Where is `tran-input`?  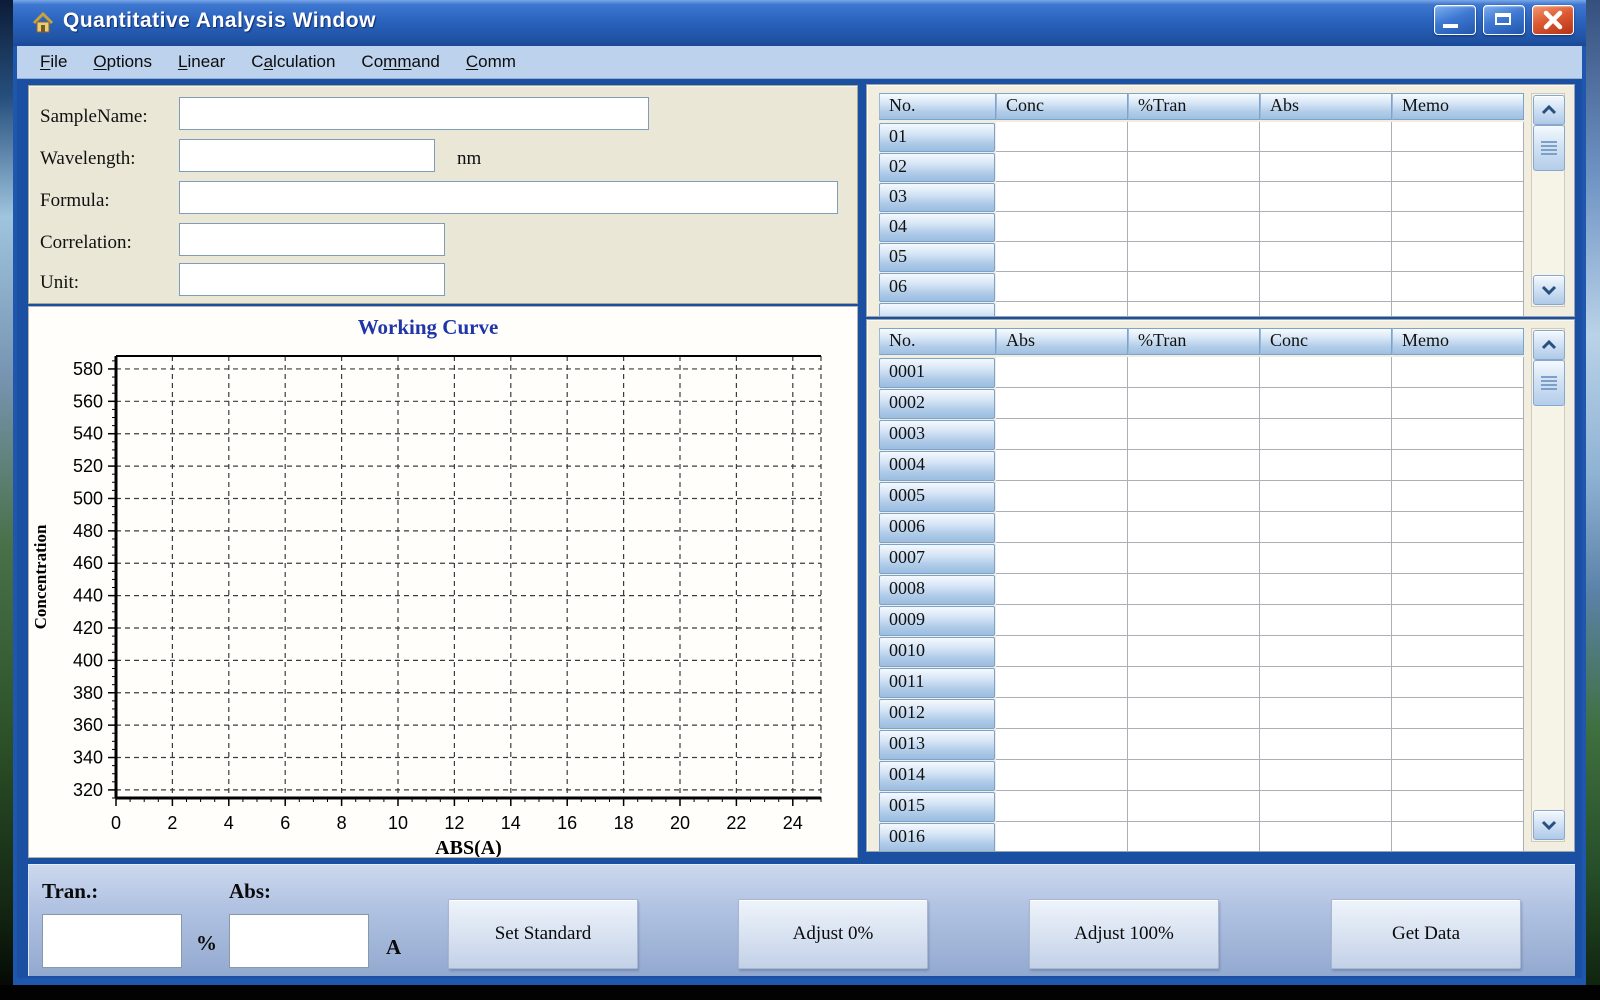 tran-input is located at coordinates (112, 941).